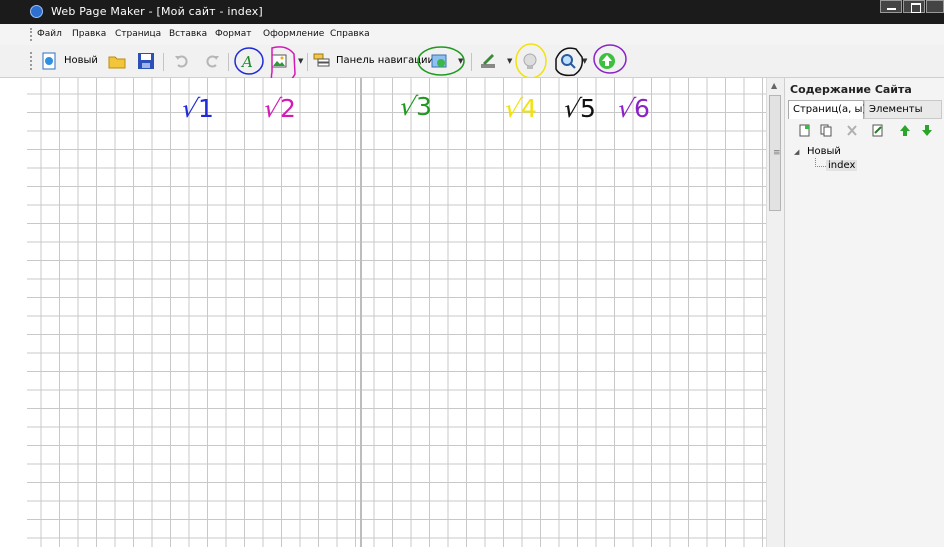 This screenshot has height=553, width=944. Describe the element at coordinates (578, 108) in the screenshot. I see `annotation-n5: √5` at that location.